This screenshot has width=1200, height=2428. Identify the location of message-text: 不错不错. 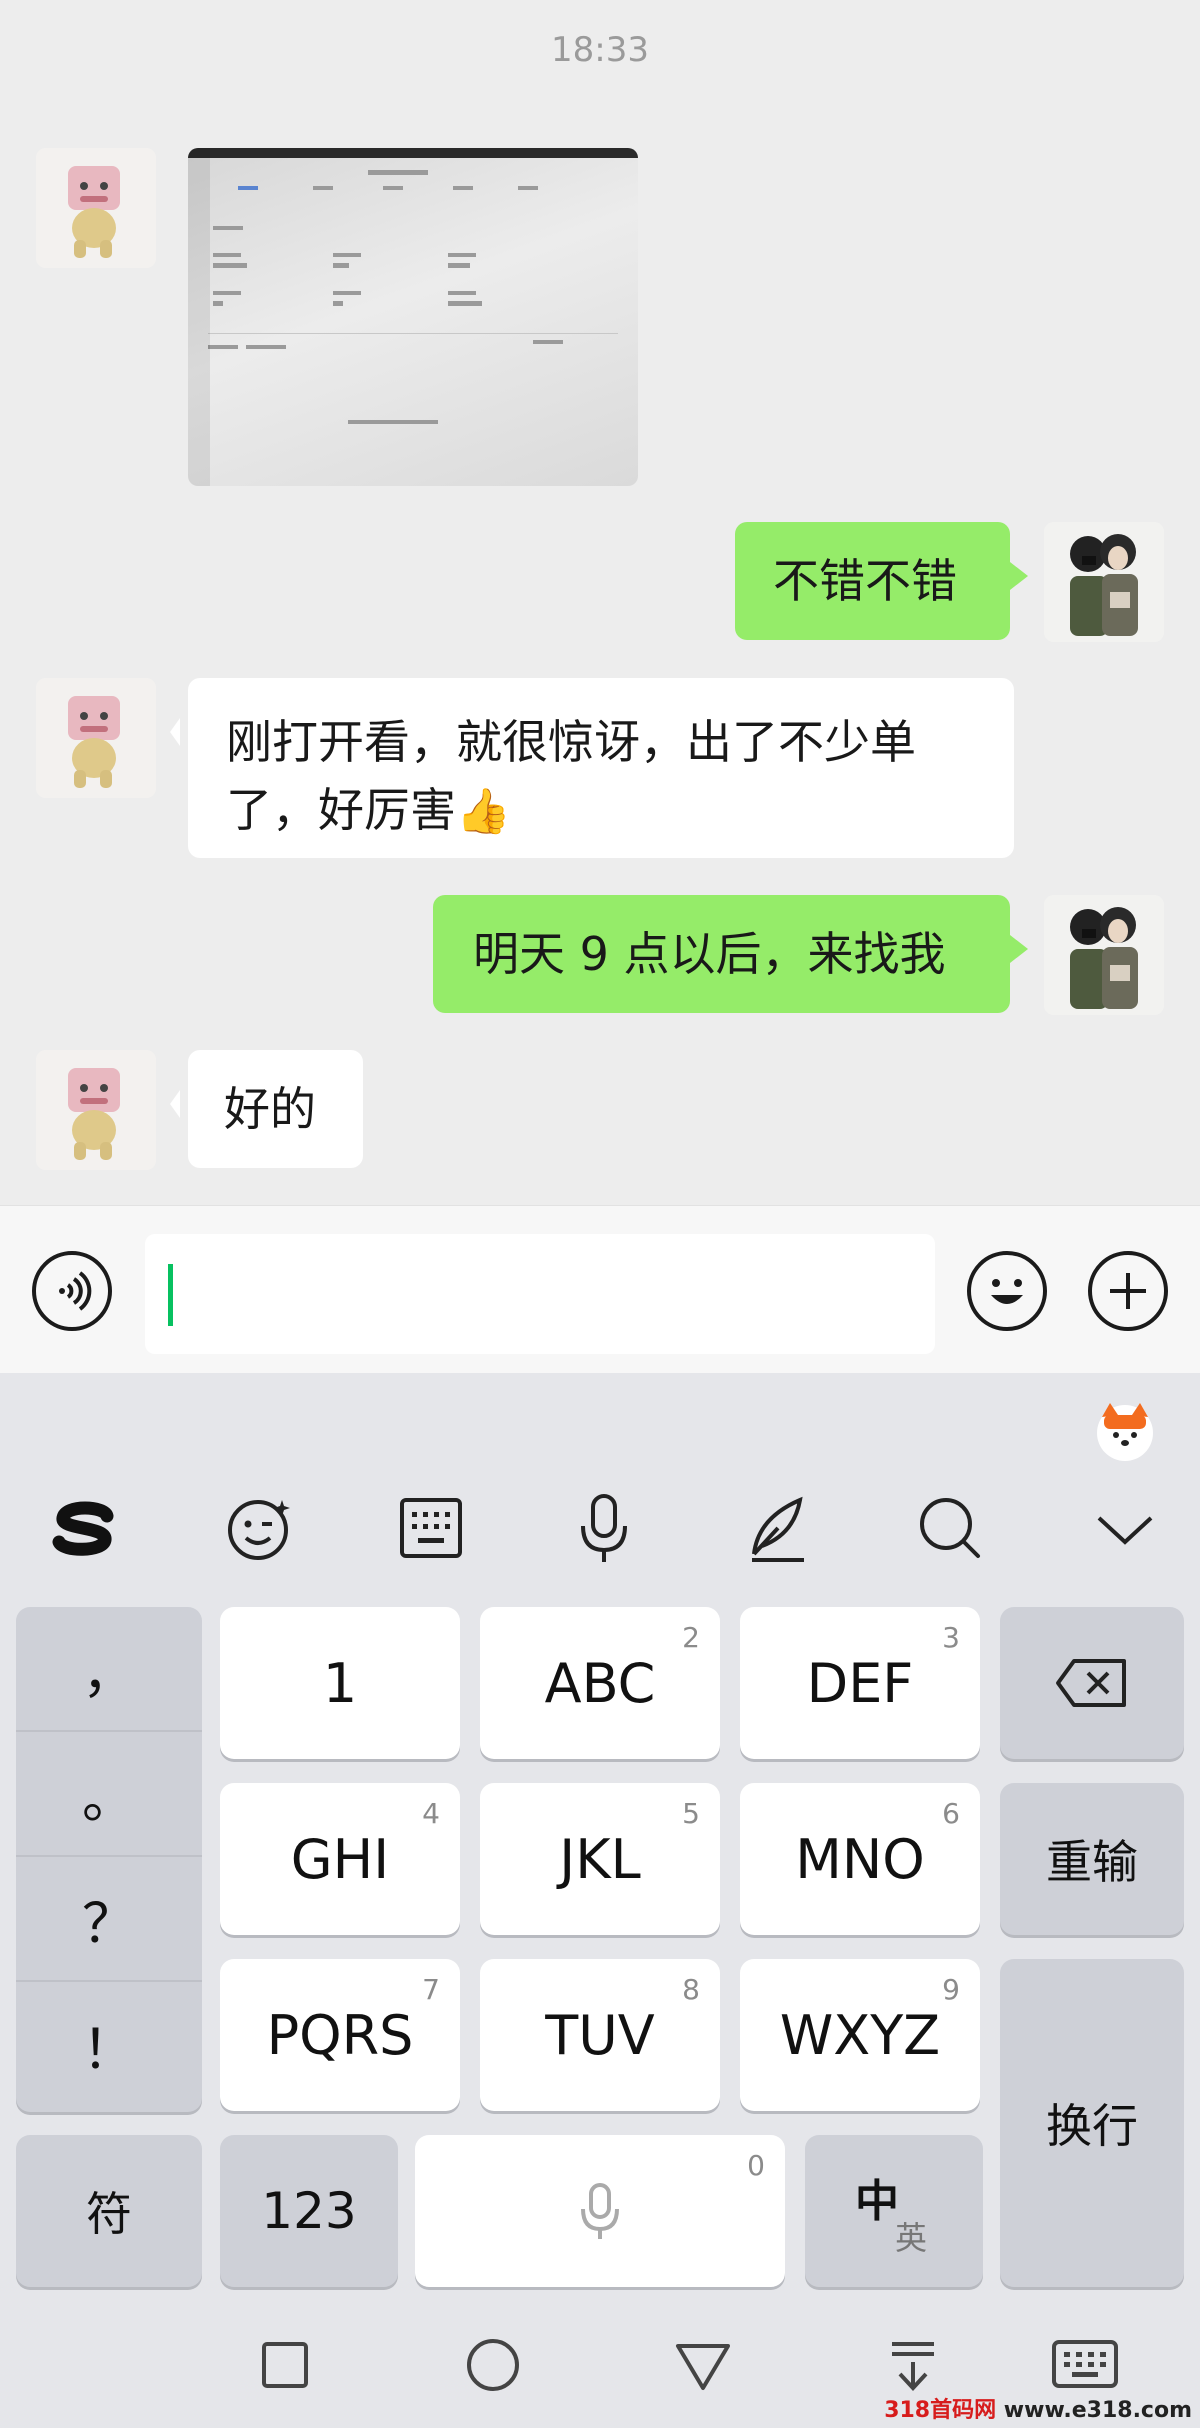
(865, 581).